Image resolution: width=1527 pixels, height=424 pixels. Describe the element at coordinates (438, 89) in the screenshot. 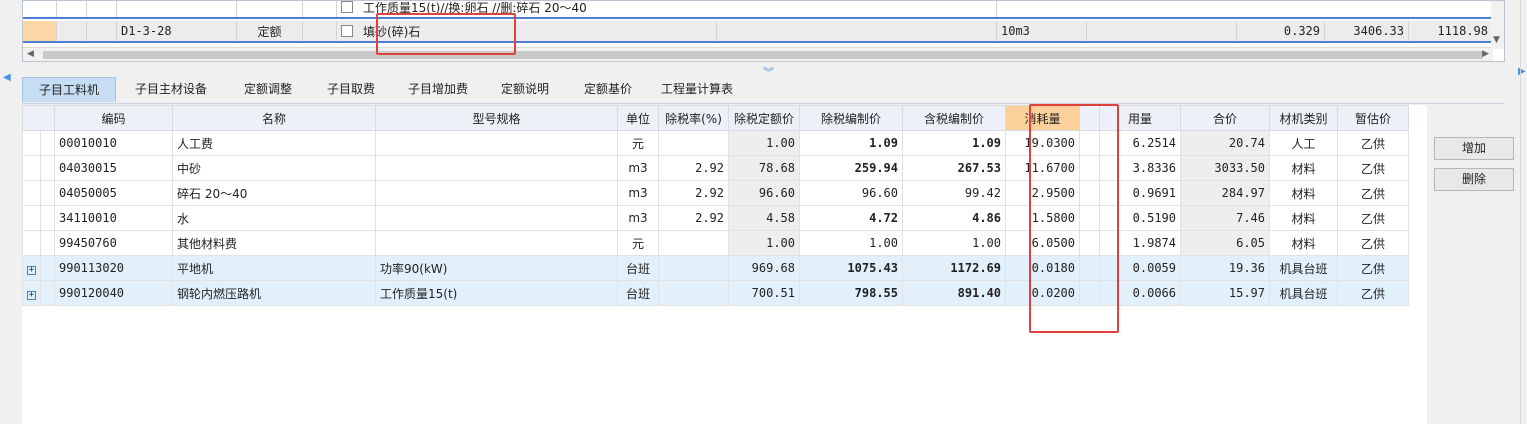

I see `tab-additional-fee: 子目增加费` at that location.